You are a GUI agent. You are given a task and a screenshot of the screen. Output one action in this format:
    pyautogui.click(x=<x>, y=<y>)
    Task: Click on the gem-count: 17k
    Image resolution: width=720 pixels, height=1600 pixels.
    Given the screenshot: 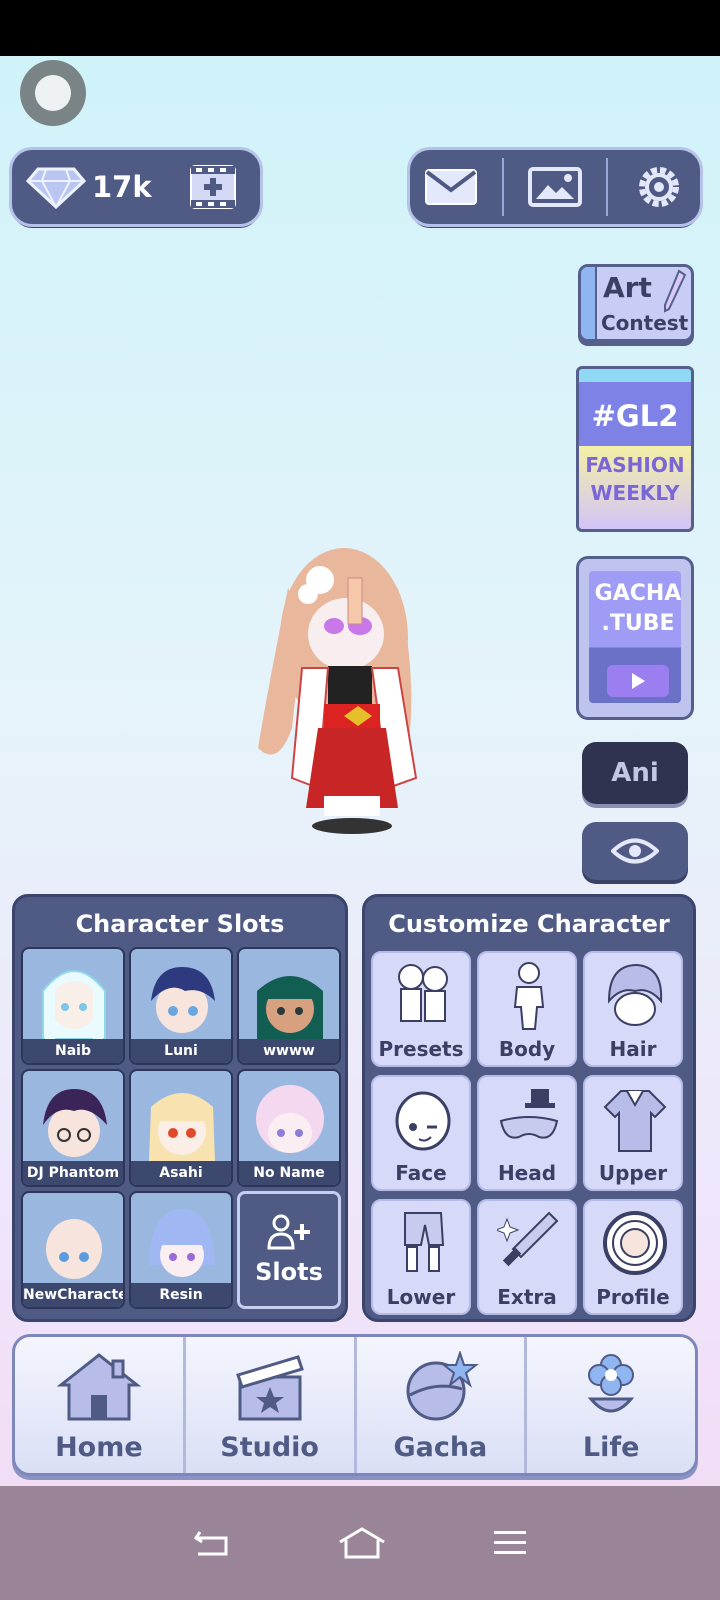 What is the action you would take?
    pyautogui.click(x=122, y=187)
    